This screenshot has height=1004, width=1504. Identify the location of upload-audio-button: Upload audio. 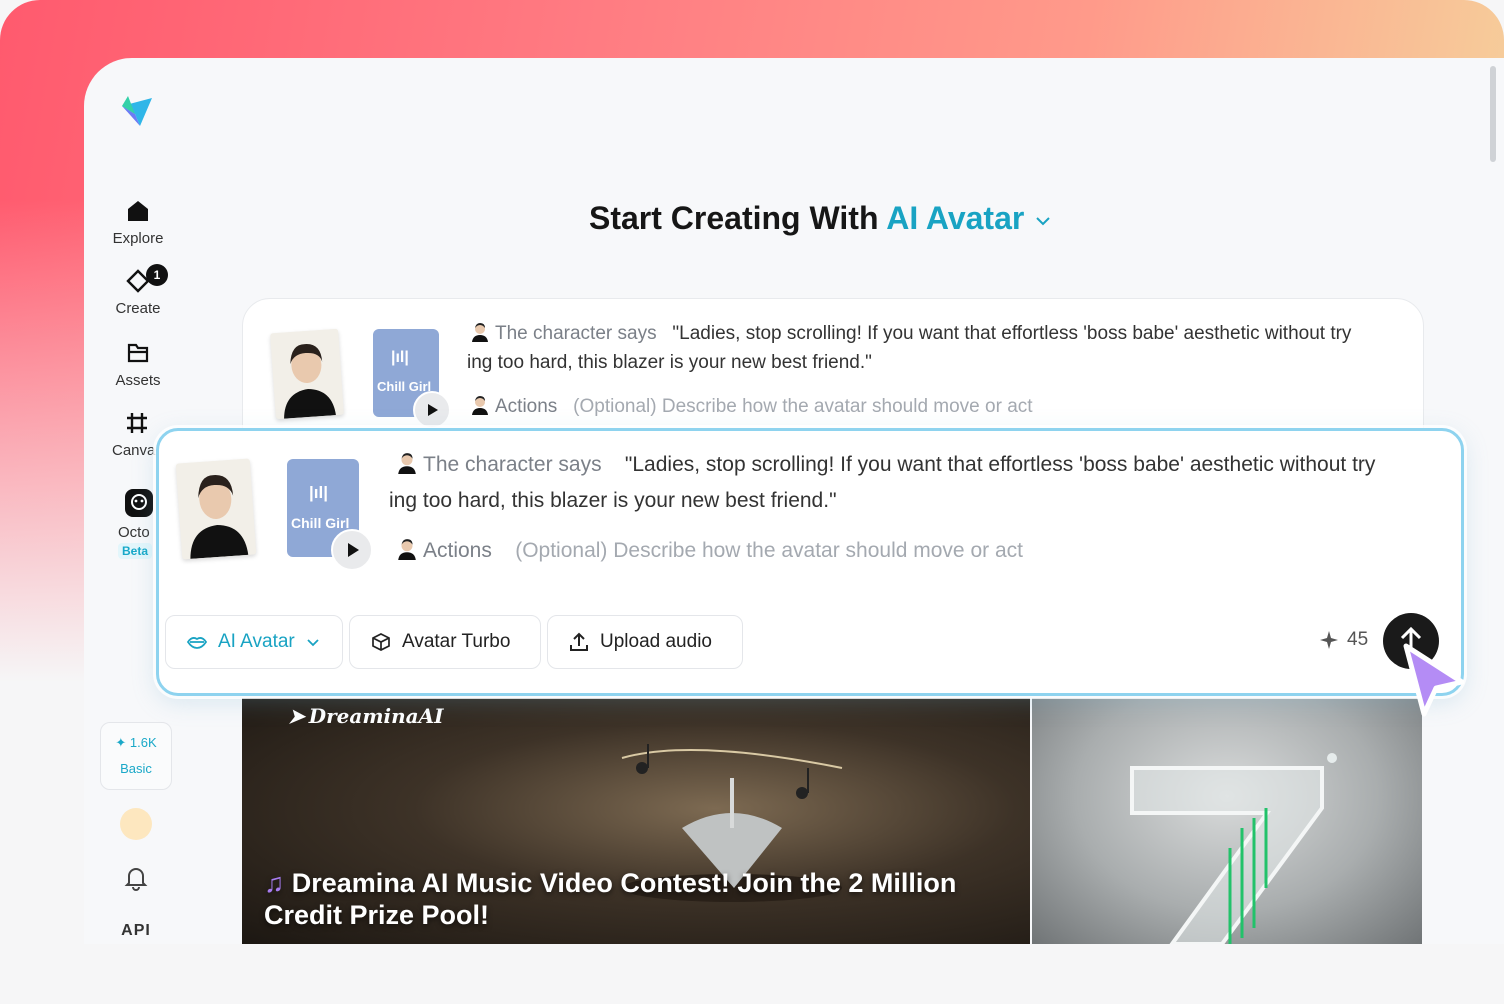
(645, 642).